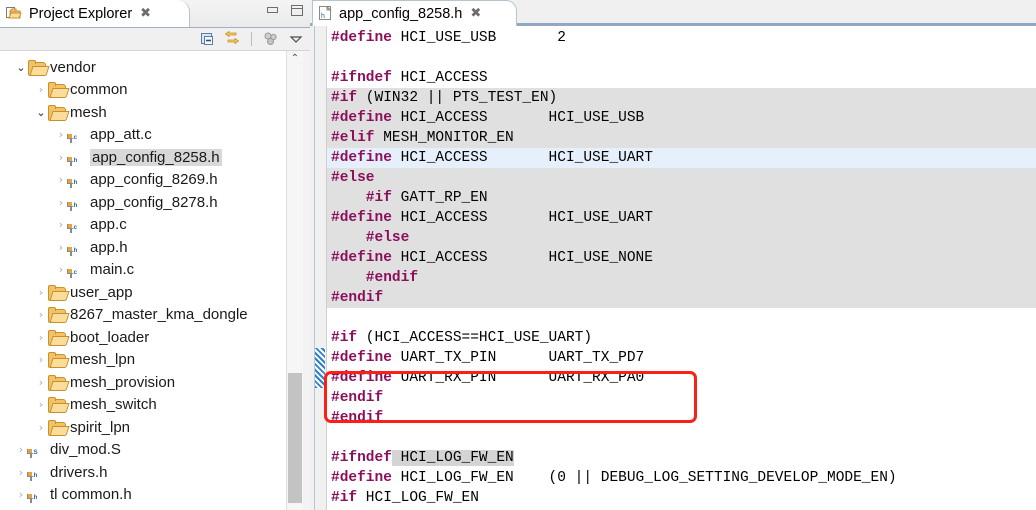  I want to click on tree-item-label: div_mod.S, so click(85, 450).